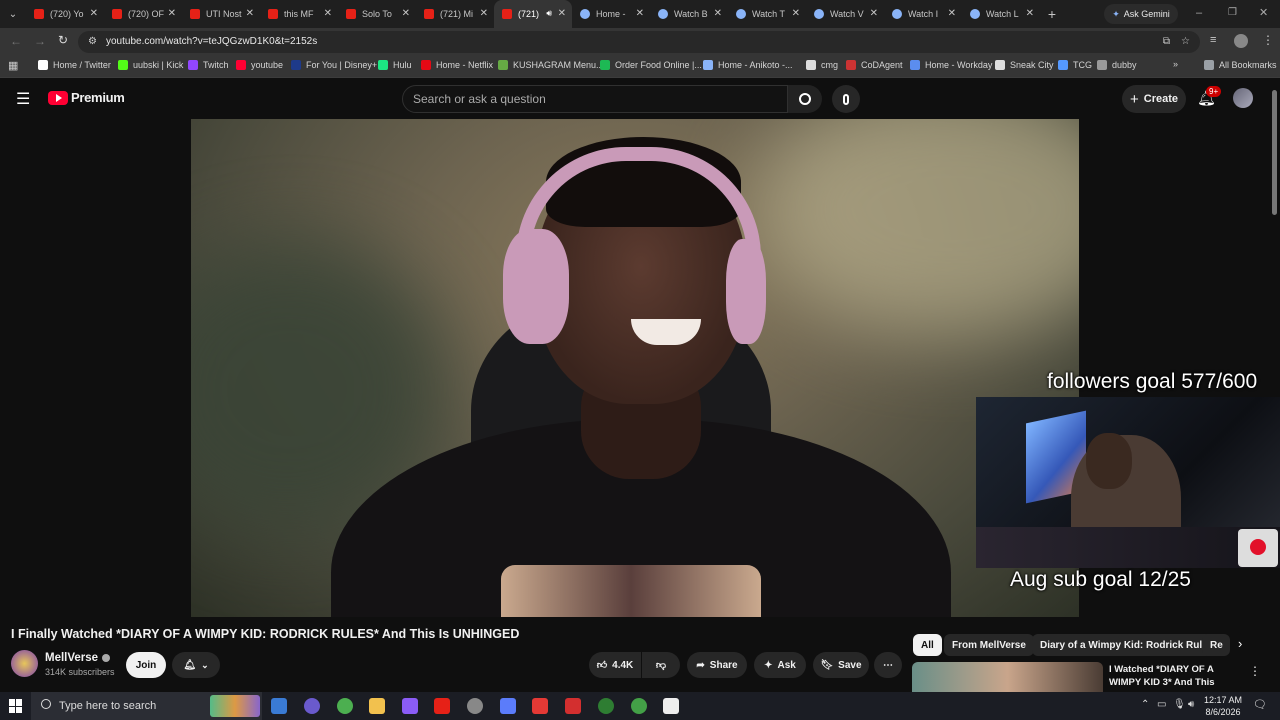 The width and height of the screenshot is (1280, 720). Describe the element at coordinates (279, 706) in the screenshot. I see `task-view-icon` at that location.